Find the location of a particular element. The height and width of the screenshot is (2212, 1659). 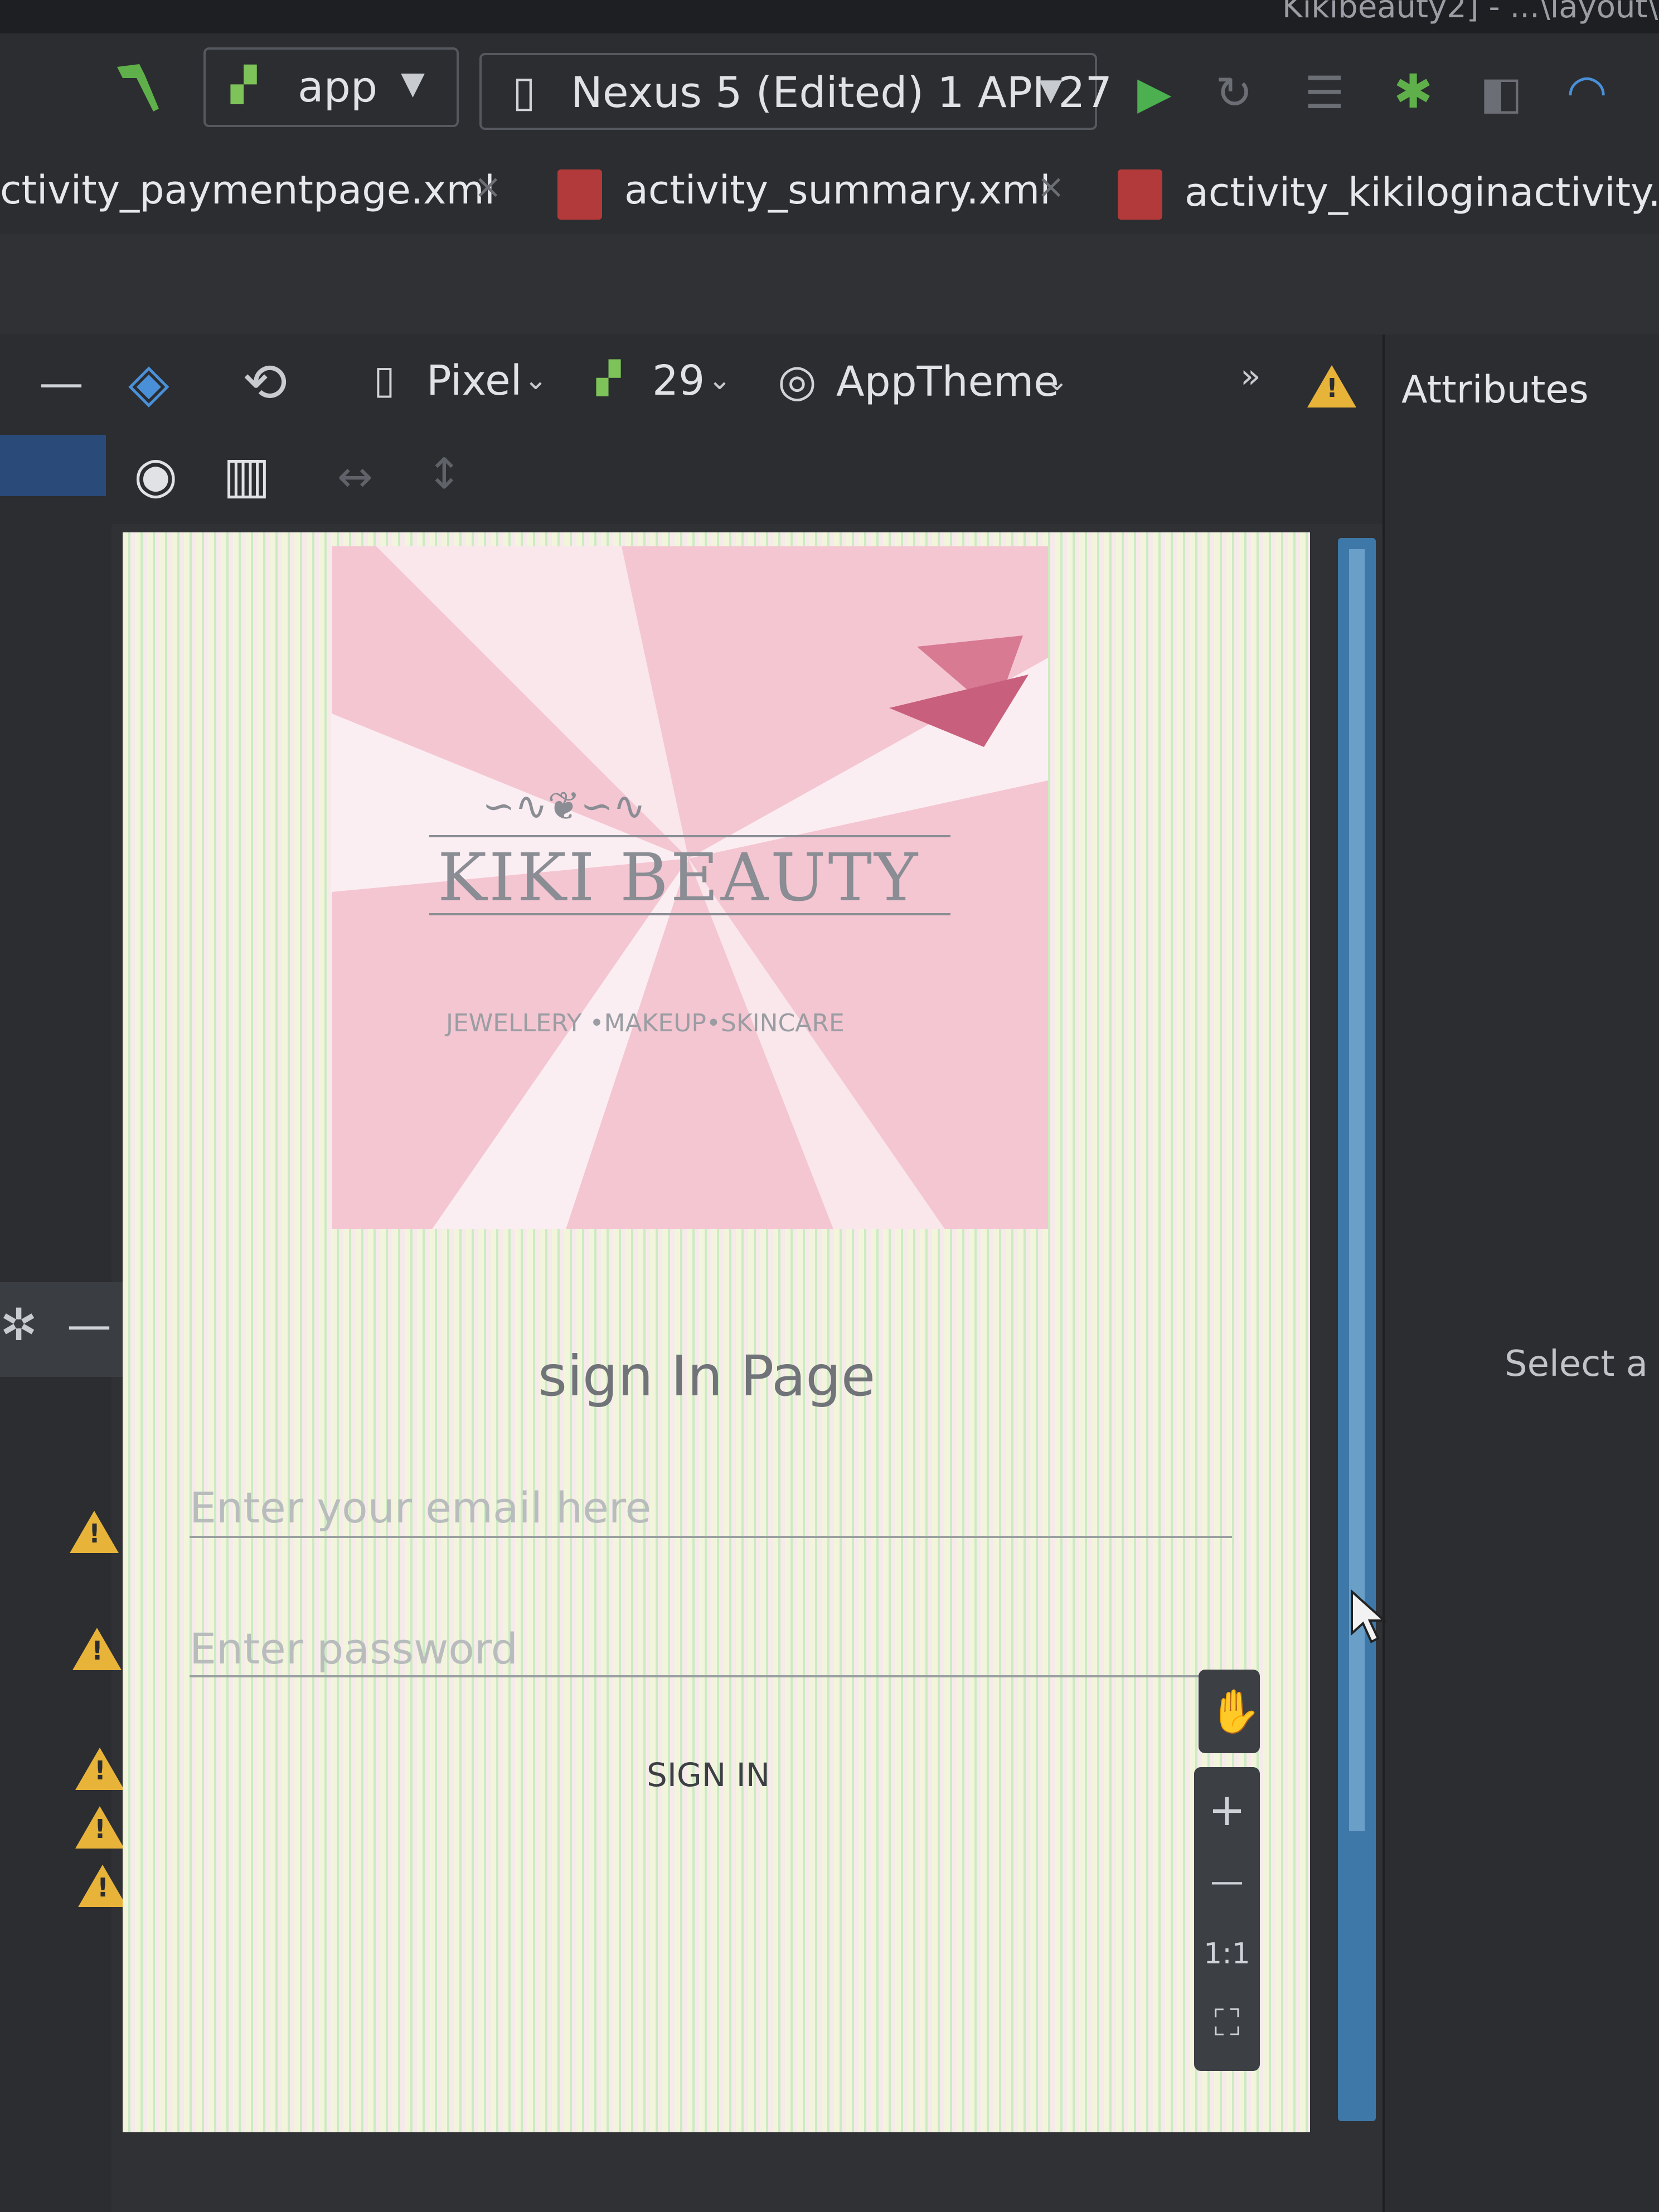

pan-tool-button: ✋ is located at coordinates (1230, 1712).